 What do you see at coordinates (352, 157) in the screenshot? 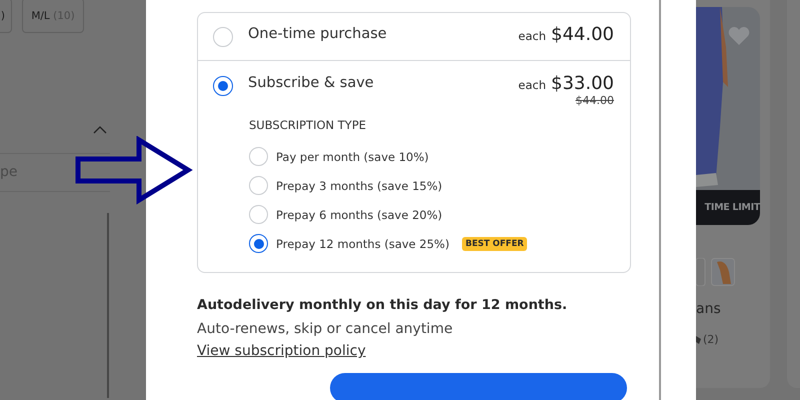
I see `option-label: Pay per month (save 10%)` at bounding box center [352, 157].